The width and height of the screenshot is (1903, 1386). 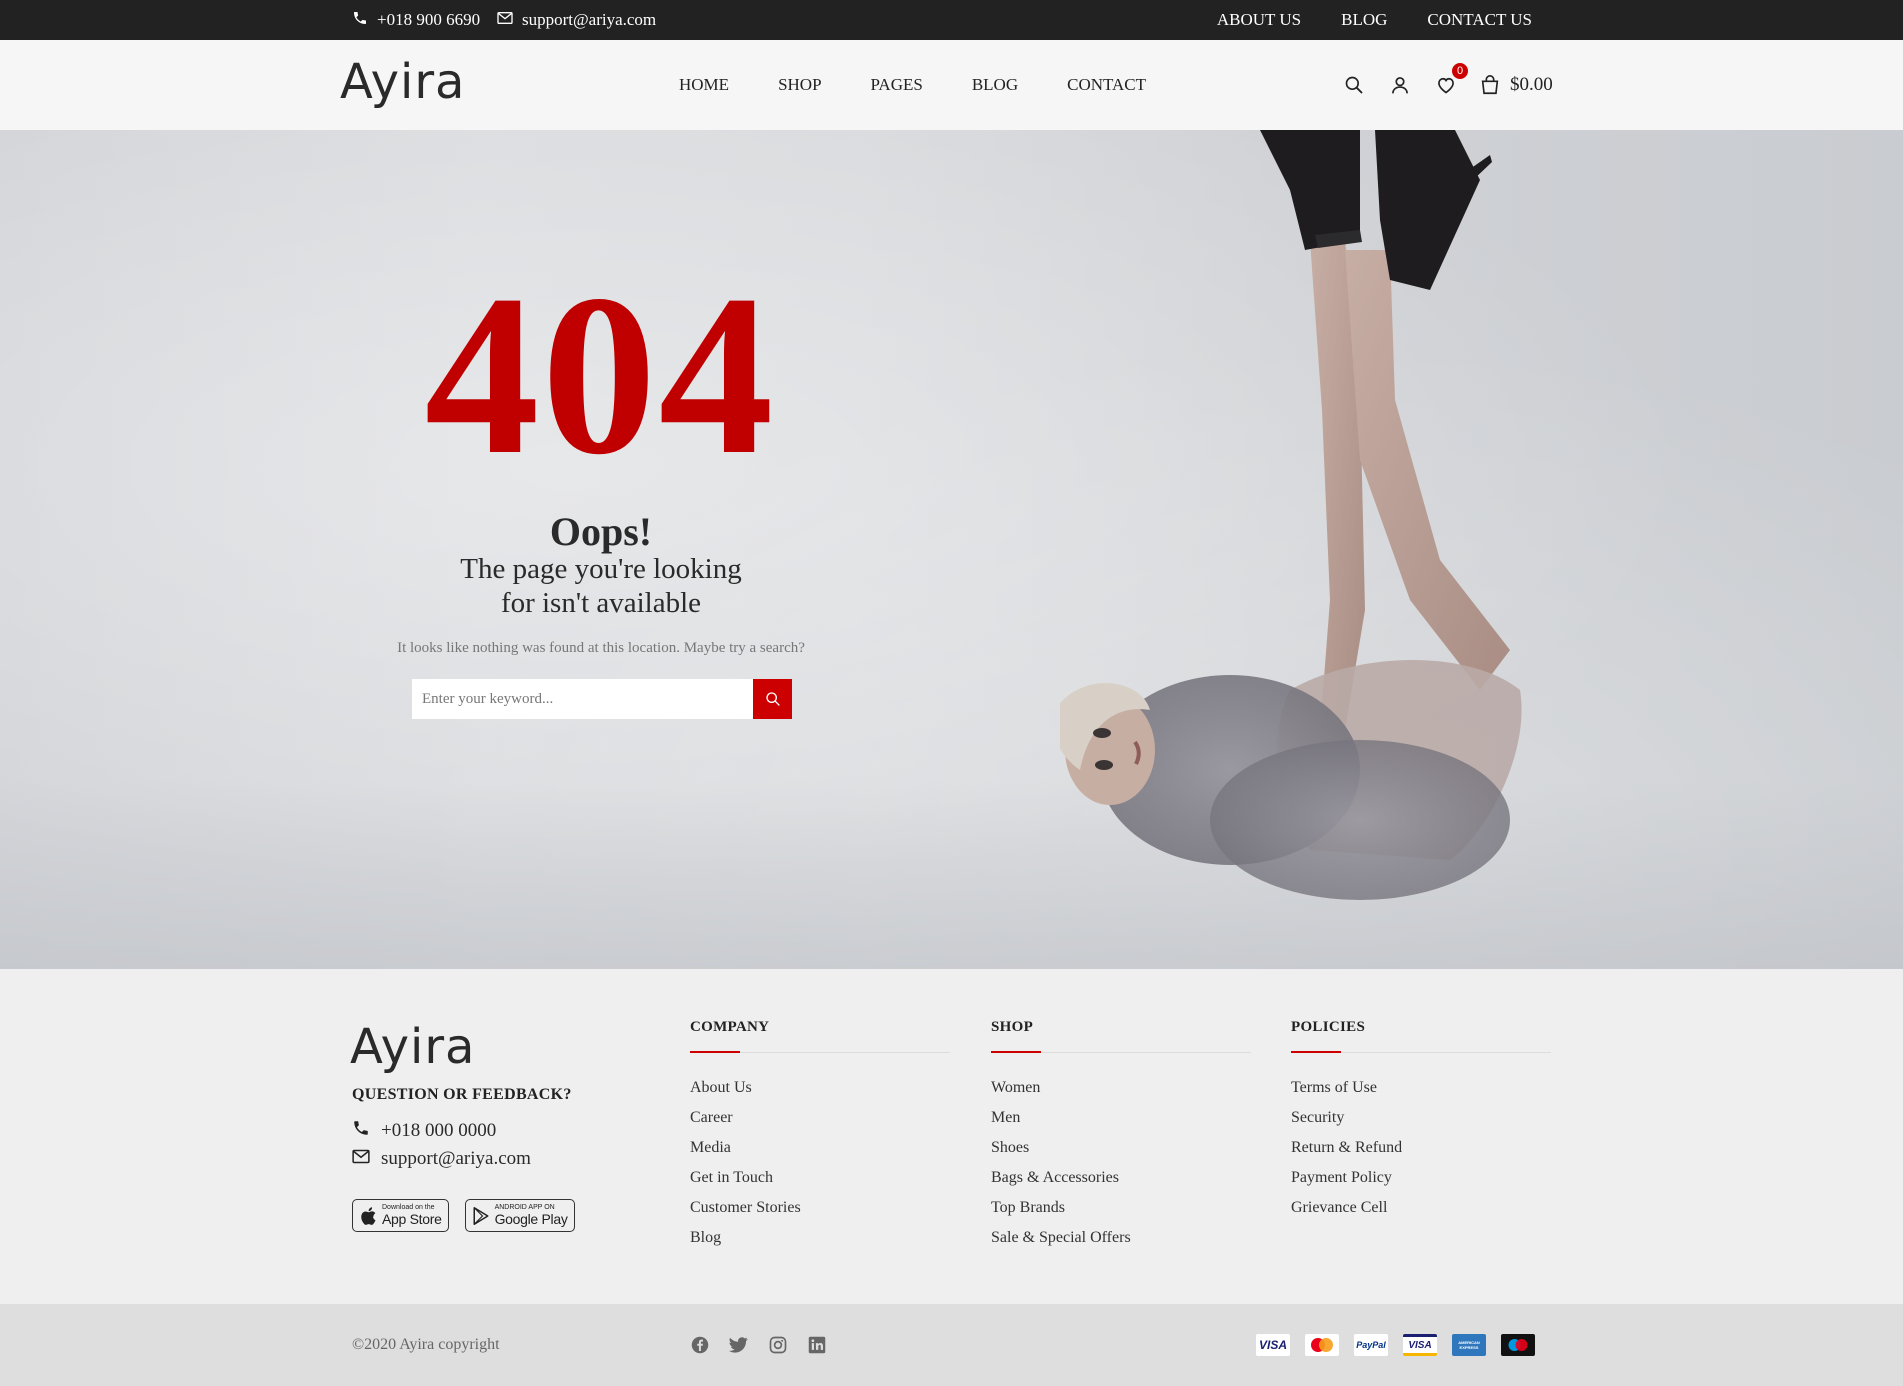 What do you see at coordinates (816, 1345) in the screenshot?
I see `linkedin-icon` at bounding box center [816, 1345].